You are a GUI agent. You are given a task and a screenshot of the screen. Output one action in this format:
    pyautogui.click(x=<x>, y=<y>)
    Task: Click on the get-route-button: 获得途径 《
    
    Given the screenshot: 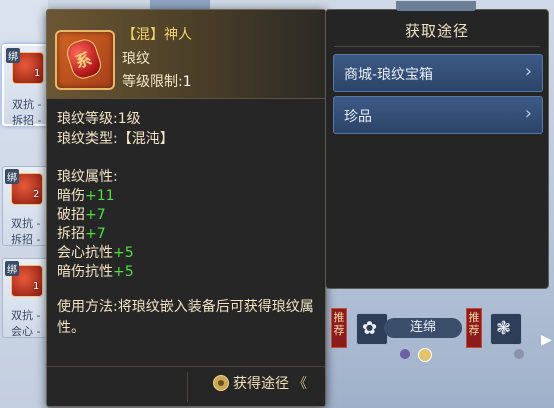 What is the action you would take?
    pyautogui.click(x=260, y=383)
    